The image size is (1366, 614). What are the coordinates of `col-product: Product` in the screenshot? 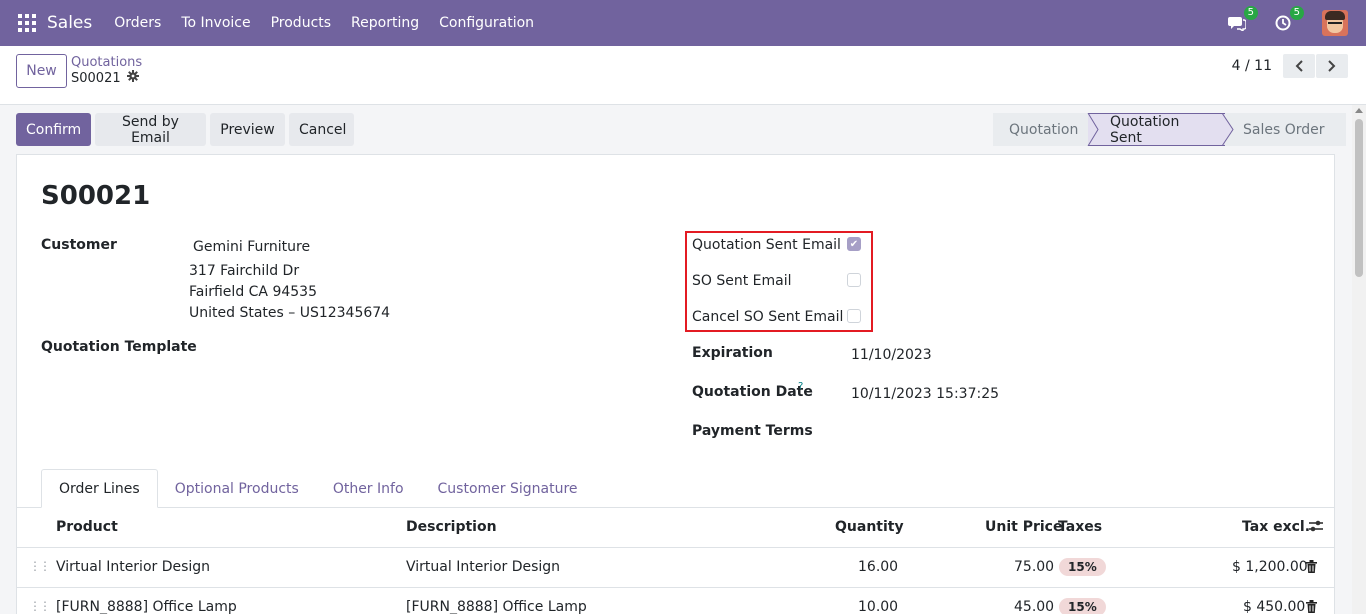 It's located at (87, 527).